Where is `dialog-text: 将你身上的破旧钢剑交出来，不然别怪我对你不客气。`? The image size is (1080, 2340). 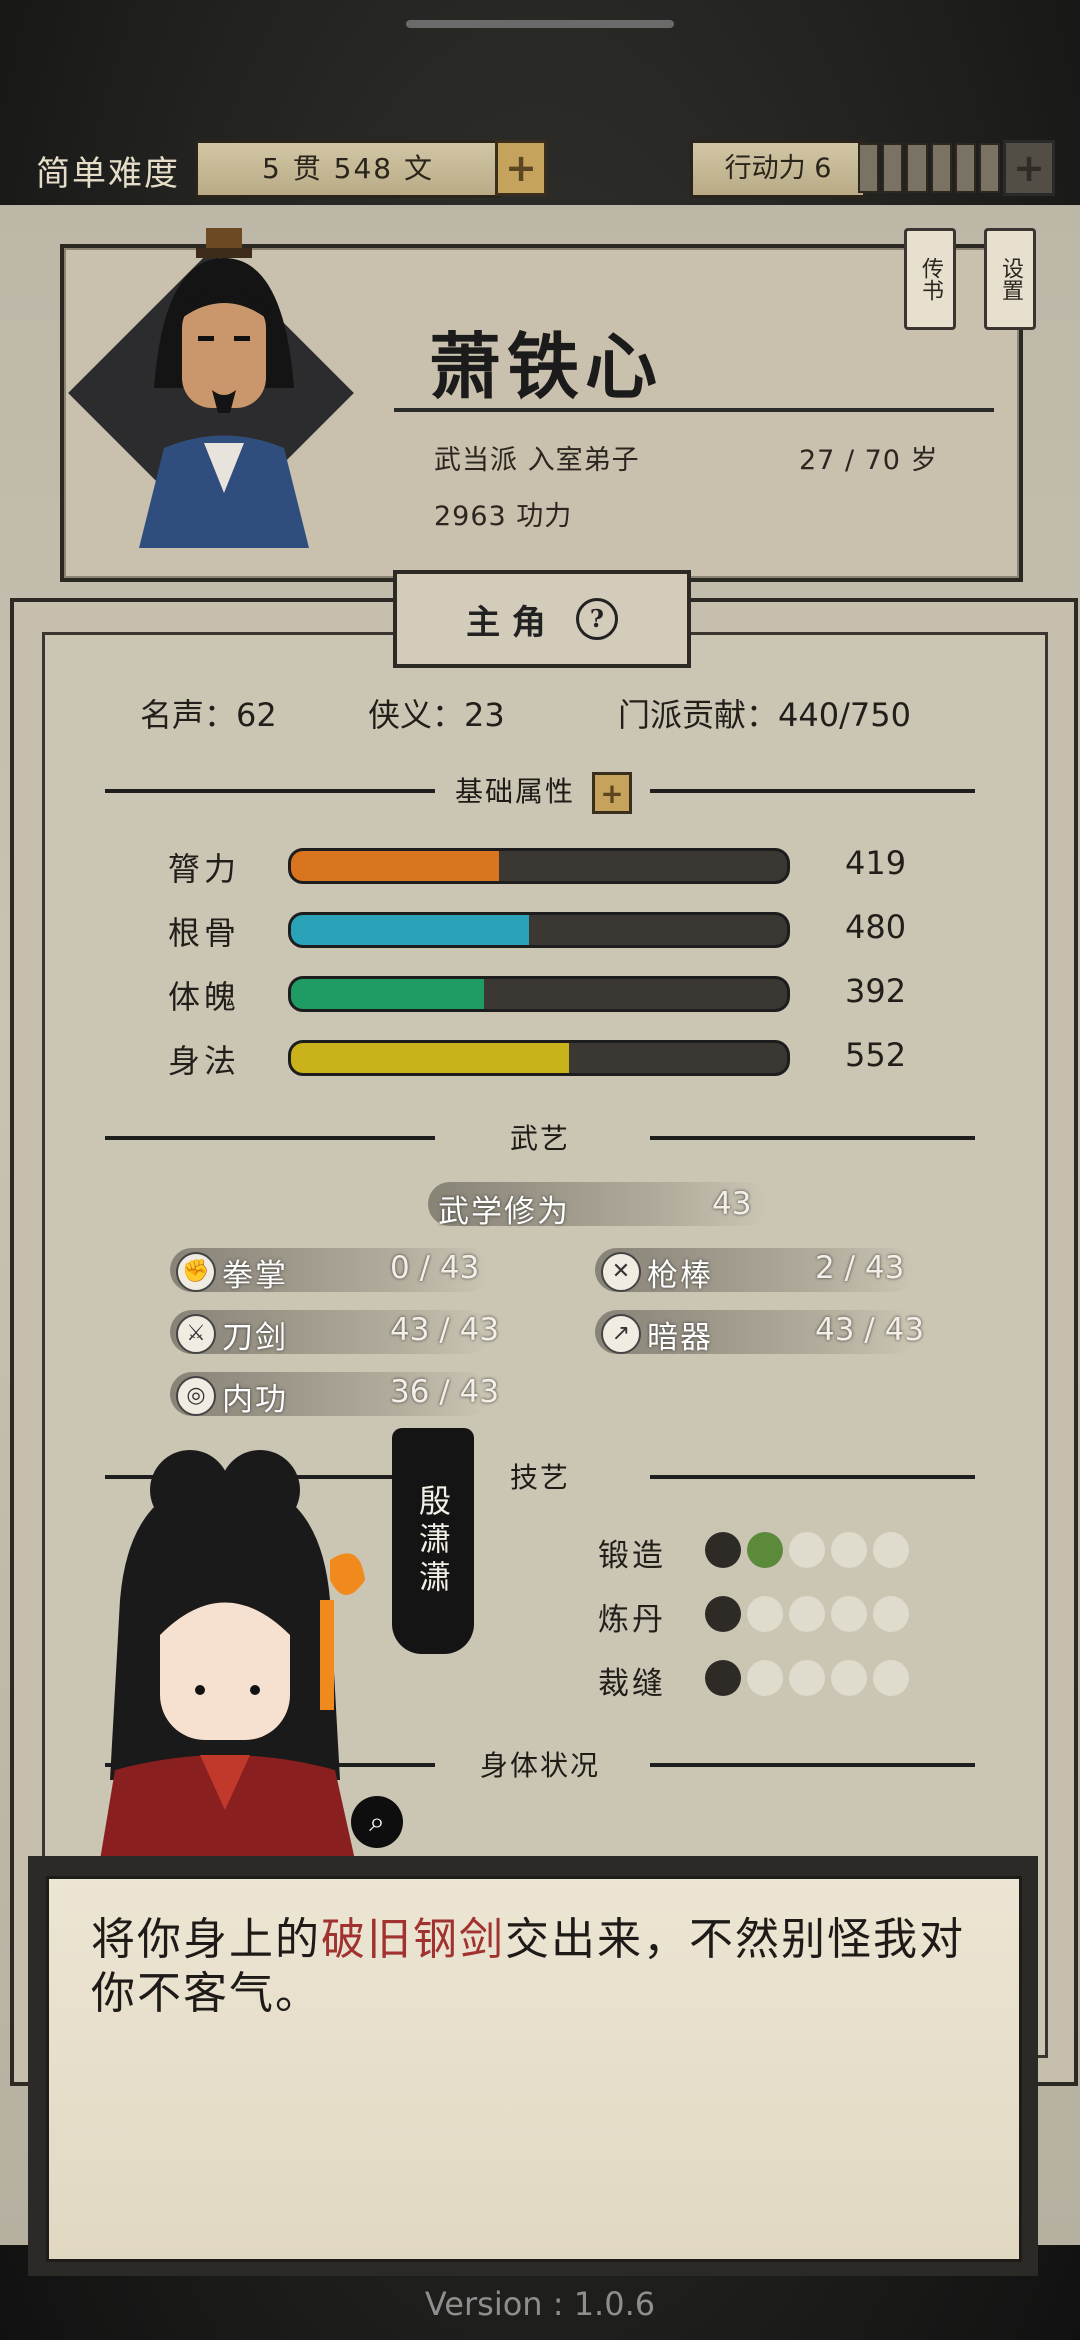
dialog-text: 将你身上的破旧钢剑交出来，不然别怪我对你不客气。 is located at coordinates (541, 1967).